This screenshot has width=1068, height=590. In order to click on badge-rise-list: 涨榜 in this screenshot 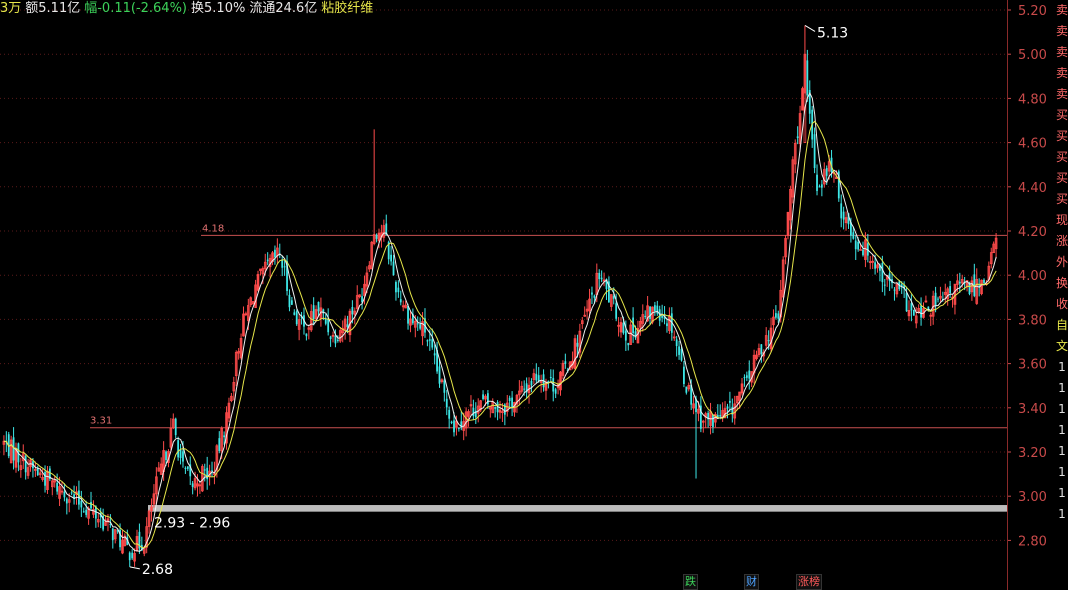, I will do `click(809, 582)`.